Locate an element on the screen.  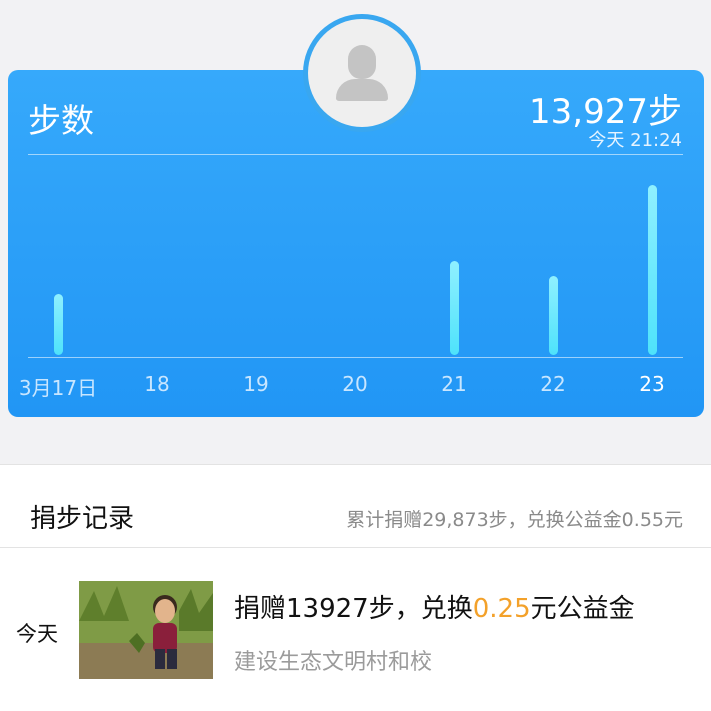
x-tick-label-5: 22 is located at coordinates (553, 384).